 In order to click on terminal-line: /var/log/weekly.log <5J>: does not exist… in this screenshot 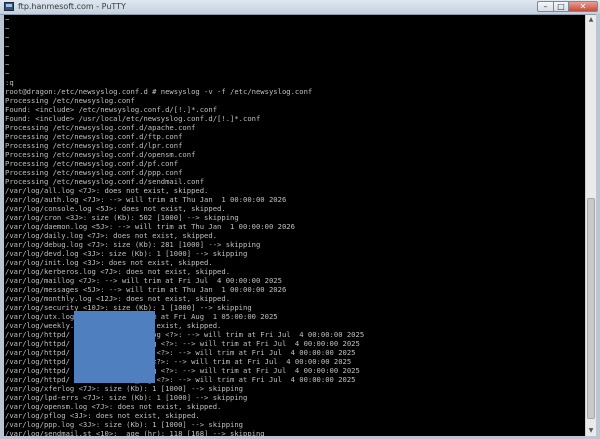, I will do `click(113, 325)`.